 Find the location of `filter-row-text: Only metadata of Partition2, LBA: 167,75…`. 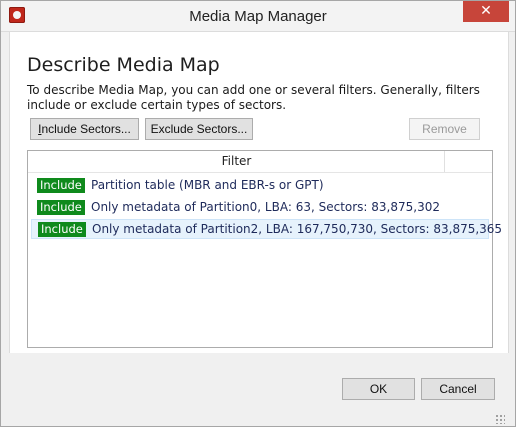

filter-row-text: Only metadata of Partition2, LBA: 167,75… is located at coordinates (297, 229).